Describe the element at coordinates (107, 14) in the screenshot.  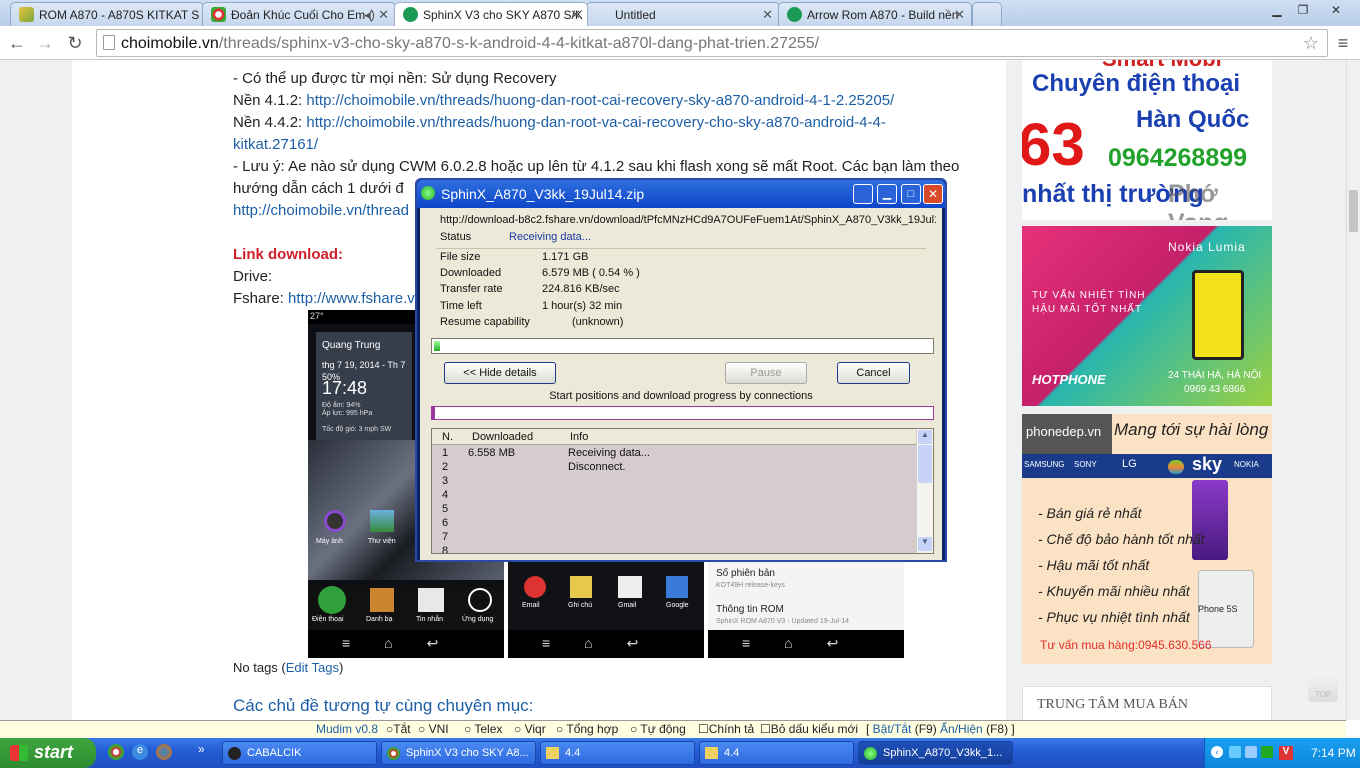
I see `tab-rom-a870: ROM A870 - A870S KITKAT S` at that location.